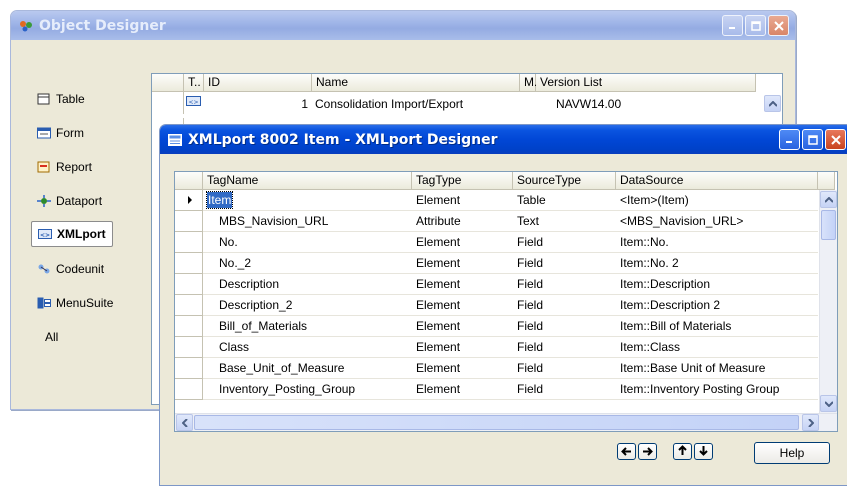 The height and width of the screenshot is (486, 847). I want to click on nav-table: Table, so click(61, 99).